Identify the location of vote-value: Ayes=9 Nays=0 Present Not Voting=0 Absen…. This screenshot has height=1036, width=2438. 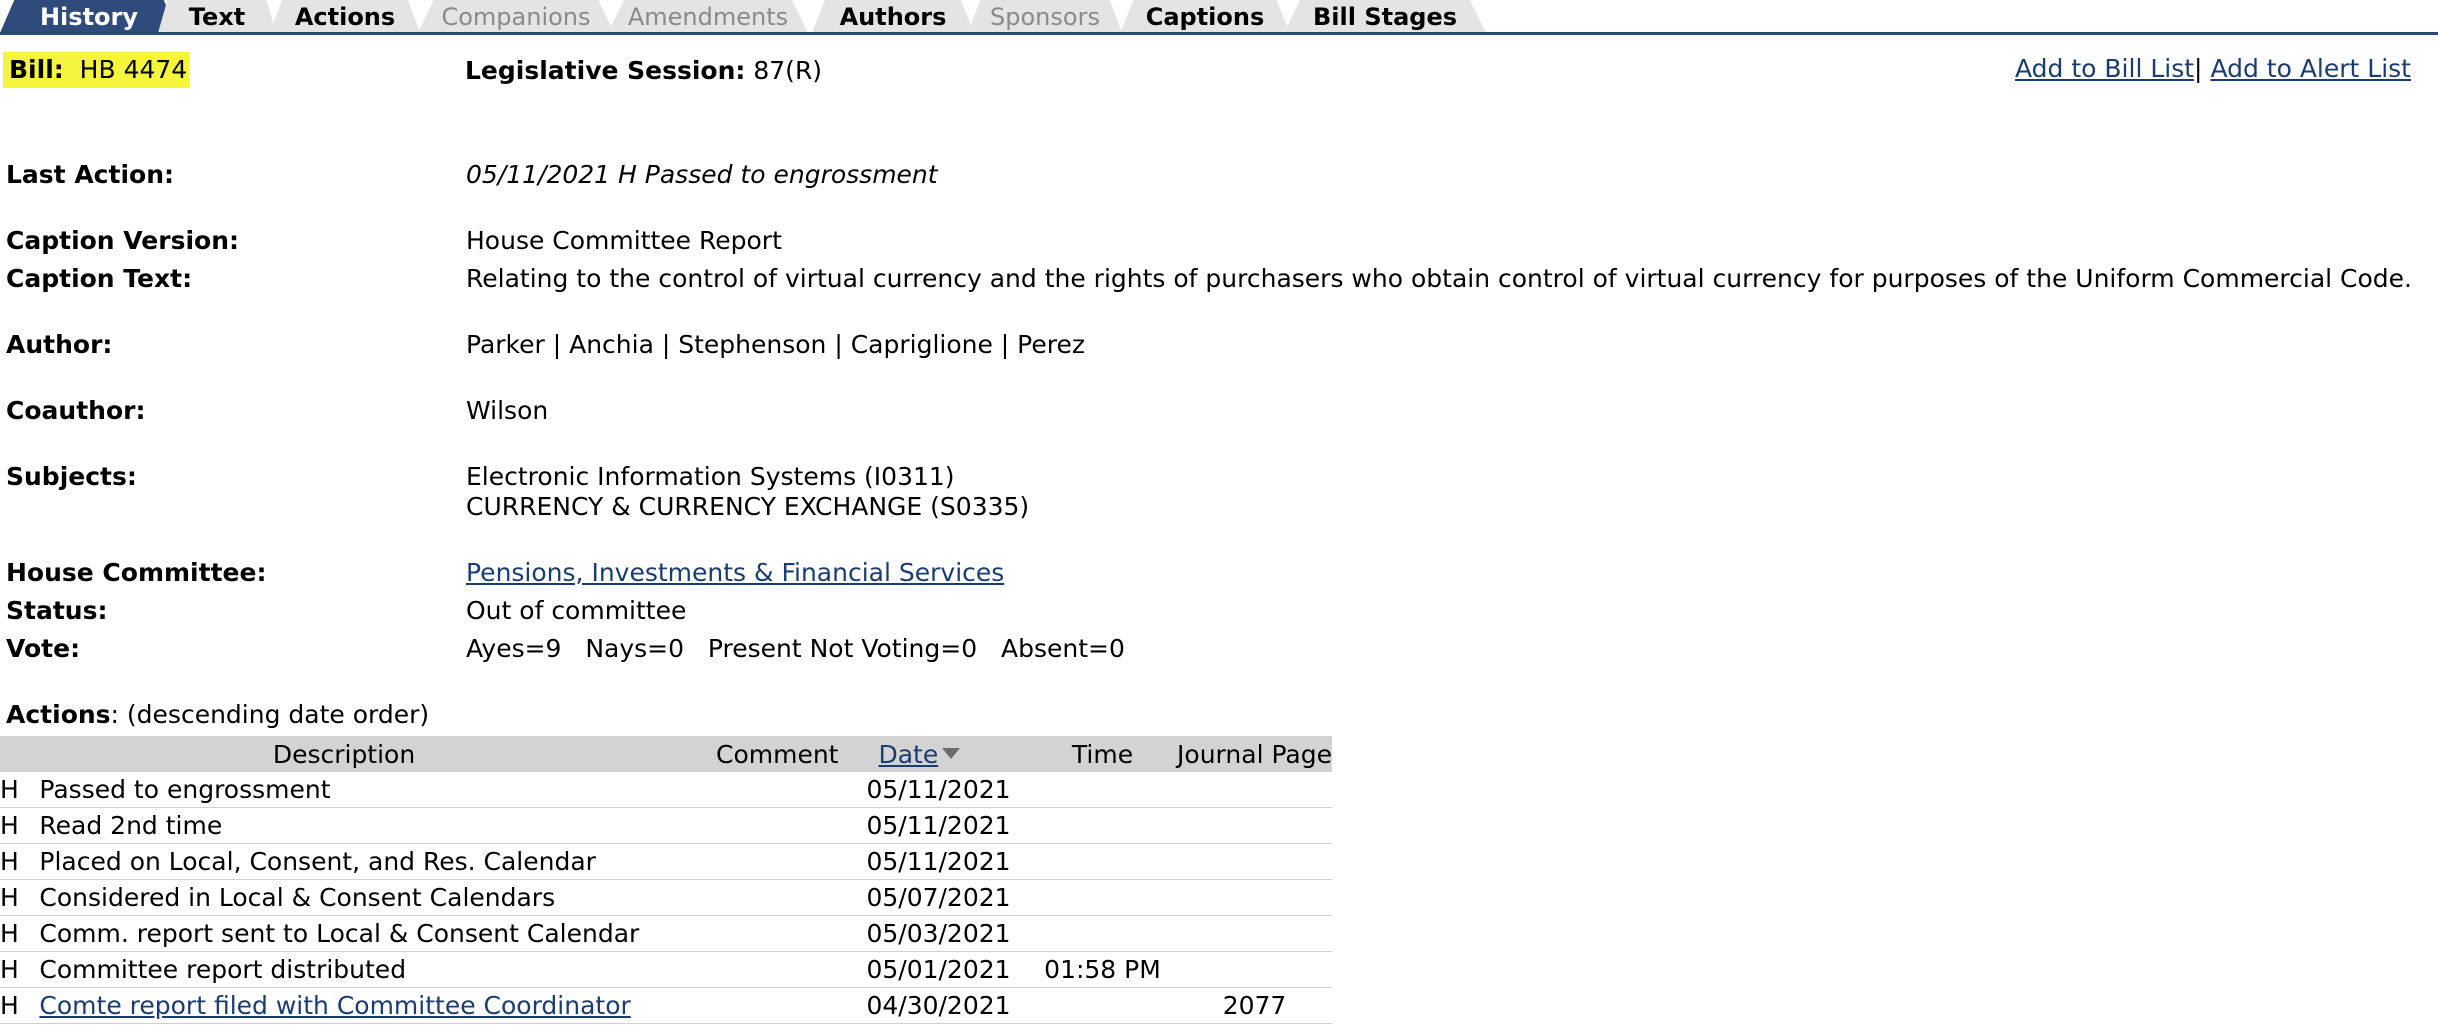
(795, 649).